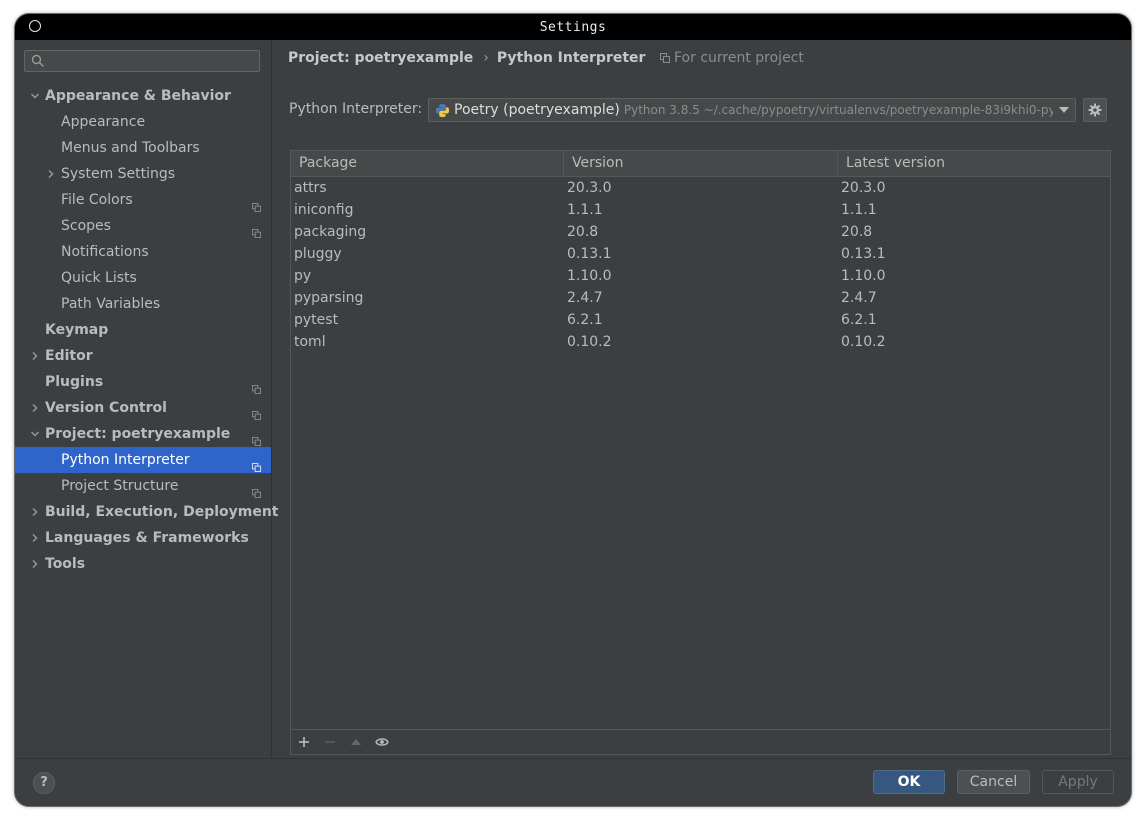 This screenshot has width=1145, height=821. What do you see at coordinates (1078, 782) in the screenshot?
I see `apply-button: Apply` at bounding box center [1078, 782].